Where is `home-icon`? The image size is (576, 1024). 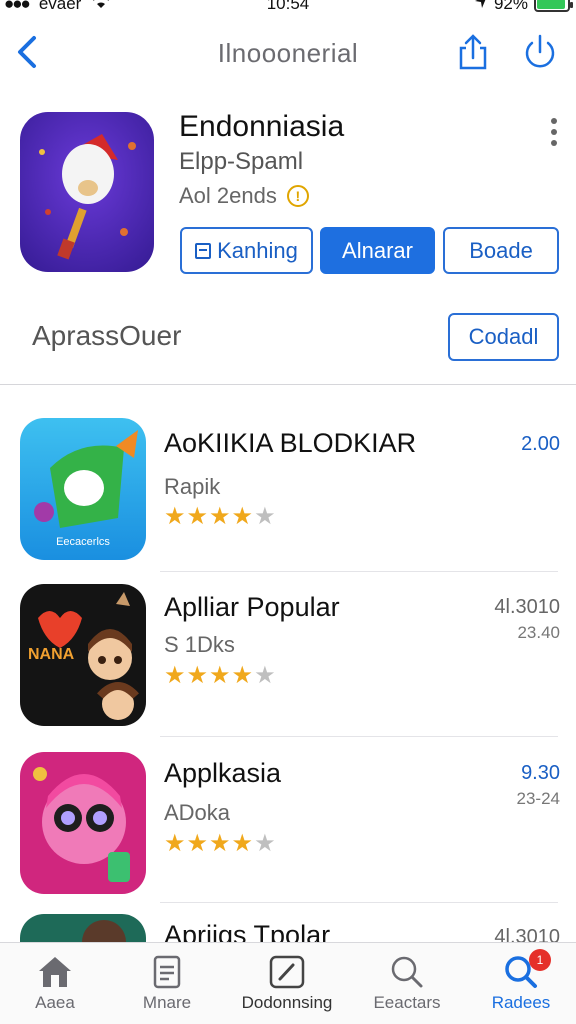
home-icon is located at coordinates (55, 972).